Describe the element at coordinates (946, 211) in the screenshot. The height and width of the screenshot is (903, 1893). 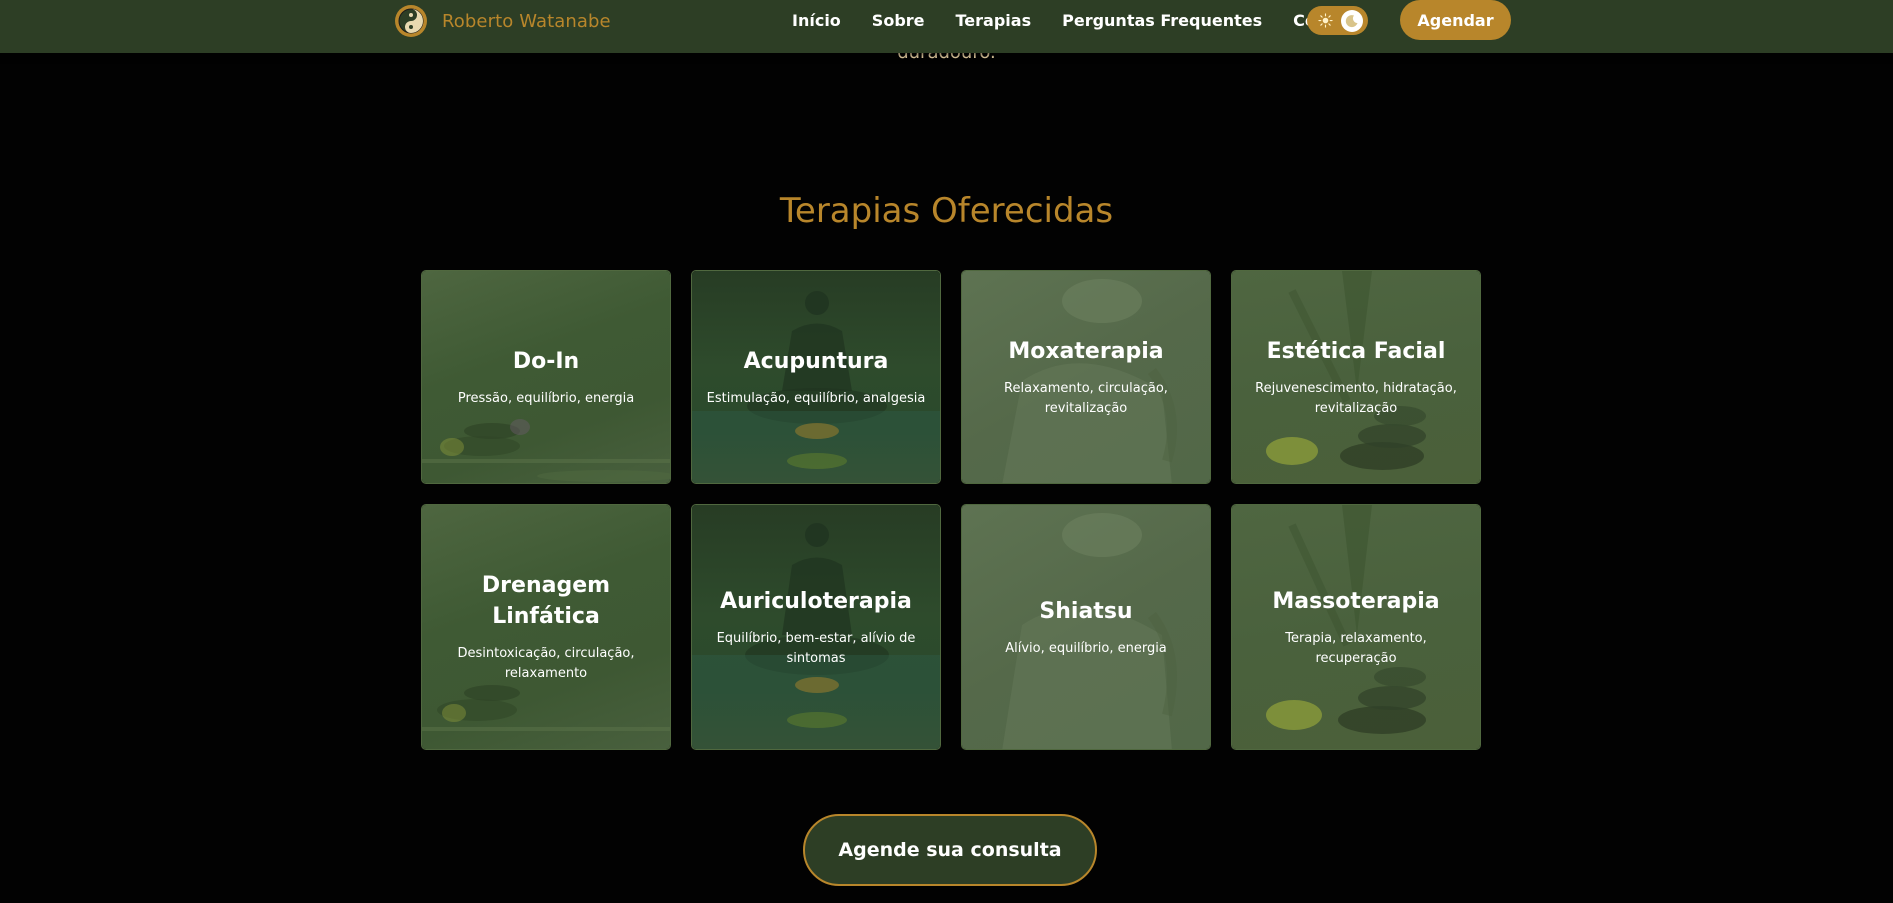
I see `section-title: Terapias Oferecidas` at that location.